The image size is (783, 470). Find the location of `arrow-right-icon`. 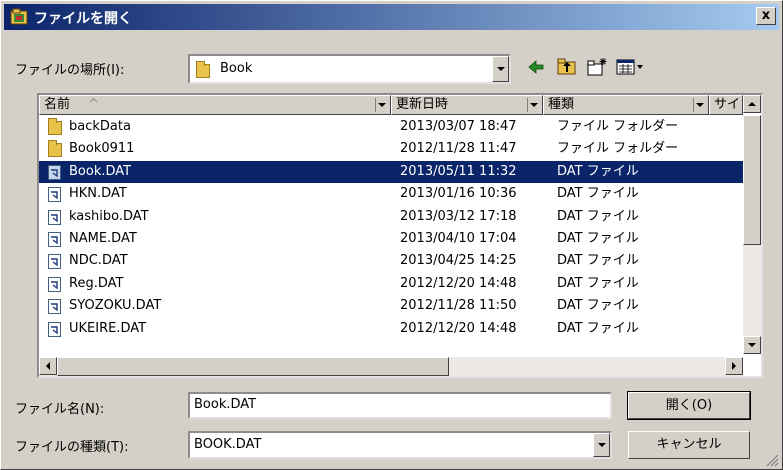

arrow-right-icon is located at coordinates (734, 366).